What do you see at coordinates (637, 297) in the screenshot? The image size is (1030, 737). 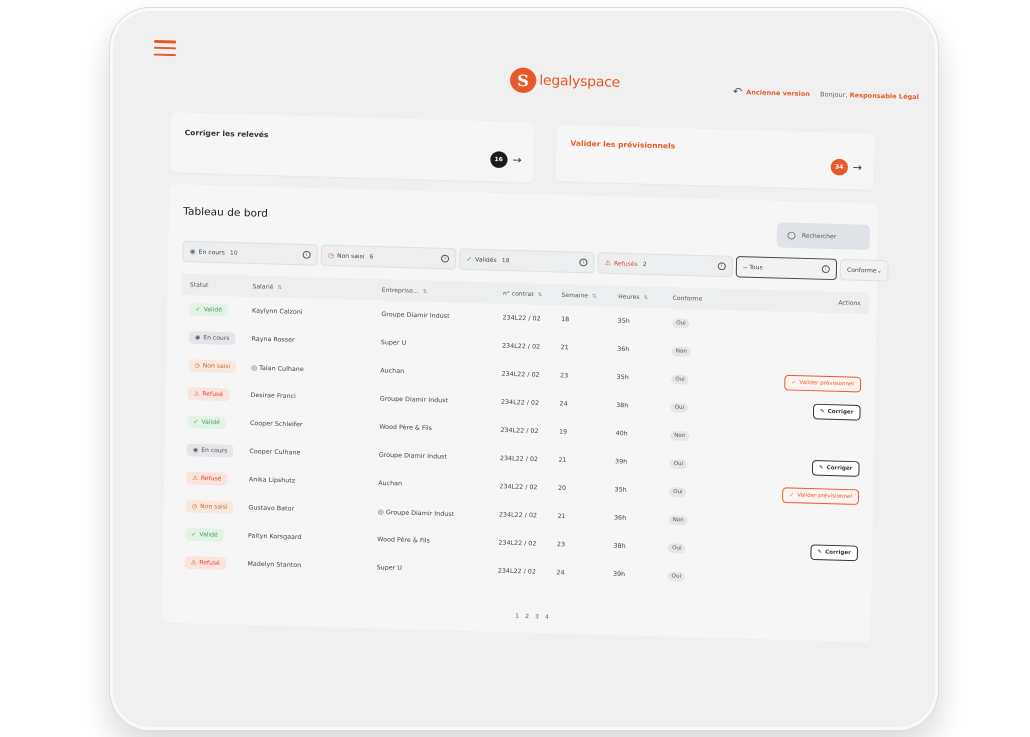 I see `column-header: Heures ⇅` at bounding box center [637, 297].